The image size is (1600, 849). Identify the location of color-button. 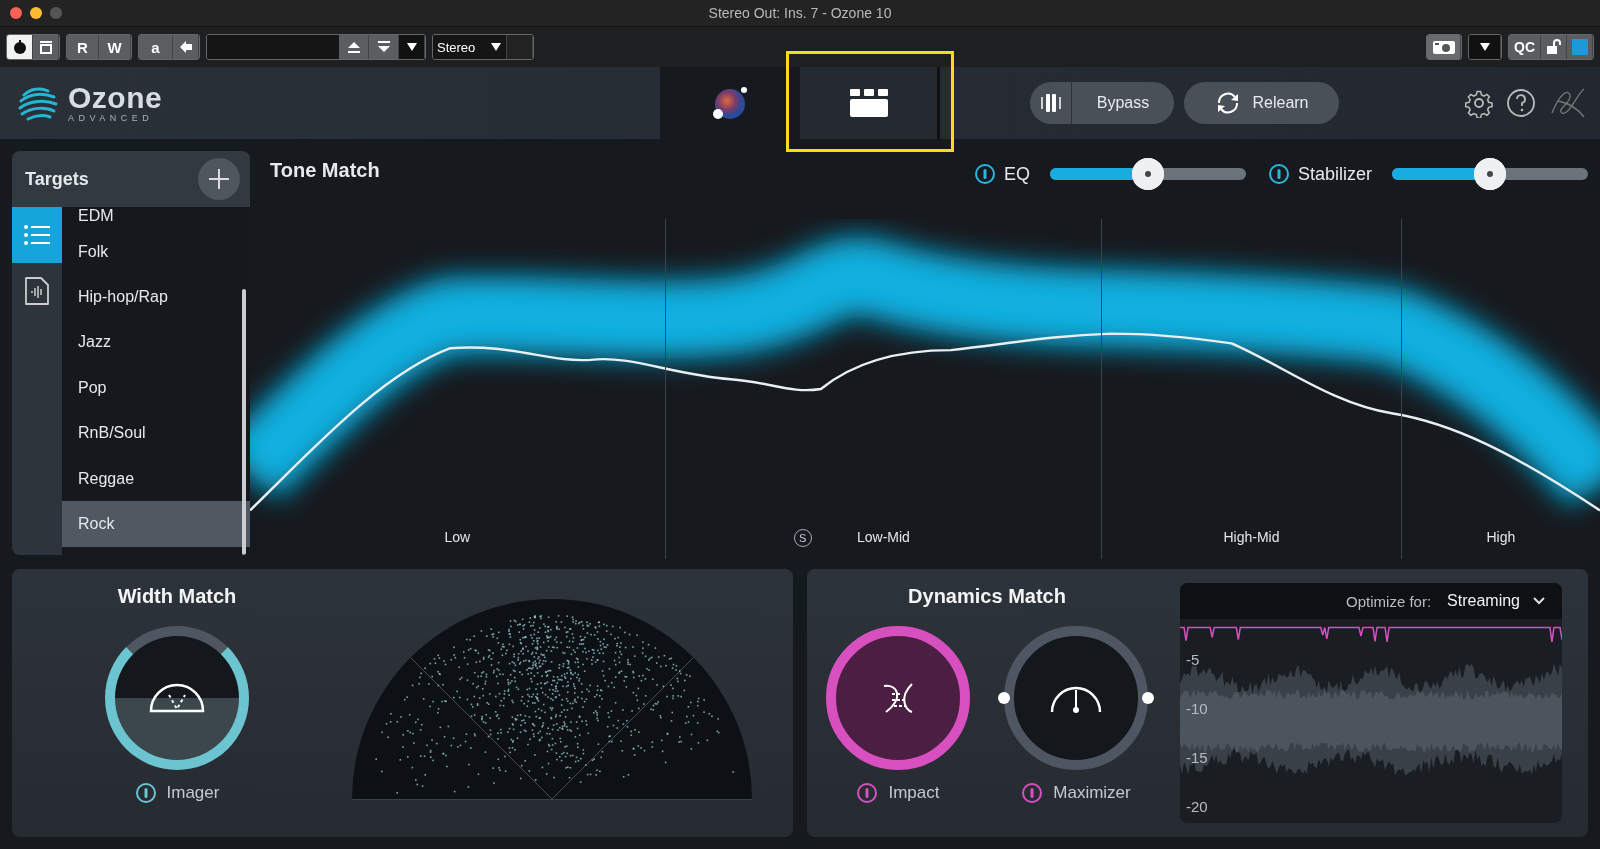
(1580, 47).